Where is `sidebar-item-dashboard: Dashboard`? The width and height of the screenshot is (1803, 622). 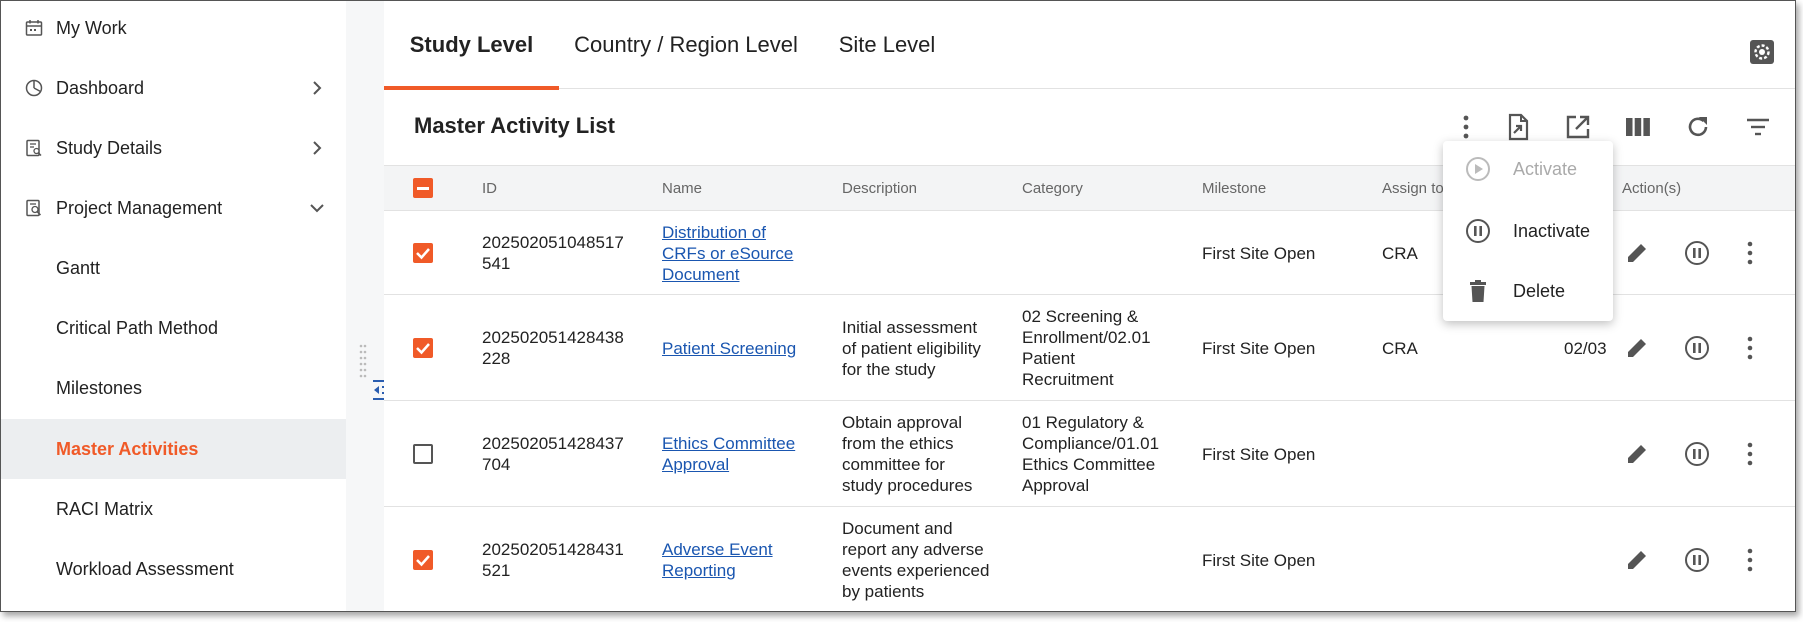 sidebar-item-dashboard: Dashboard is located at coordinates (173, 88).